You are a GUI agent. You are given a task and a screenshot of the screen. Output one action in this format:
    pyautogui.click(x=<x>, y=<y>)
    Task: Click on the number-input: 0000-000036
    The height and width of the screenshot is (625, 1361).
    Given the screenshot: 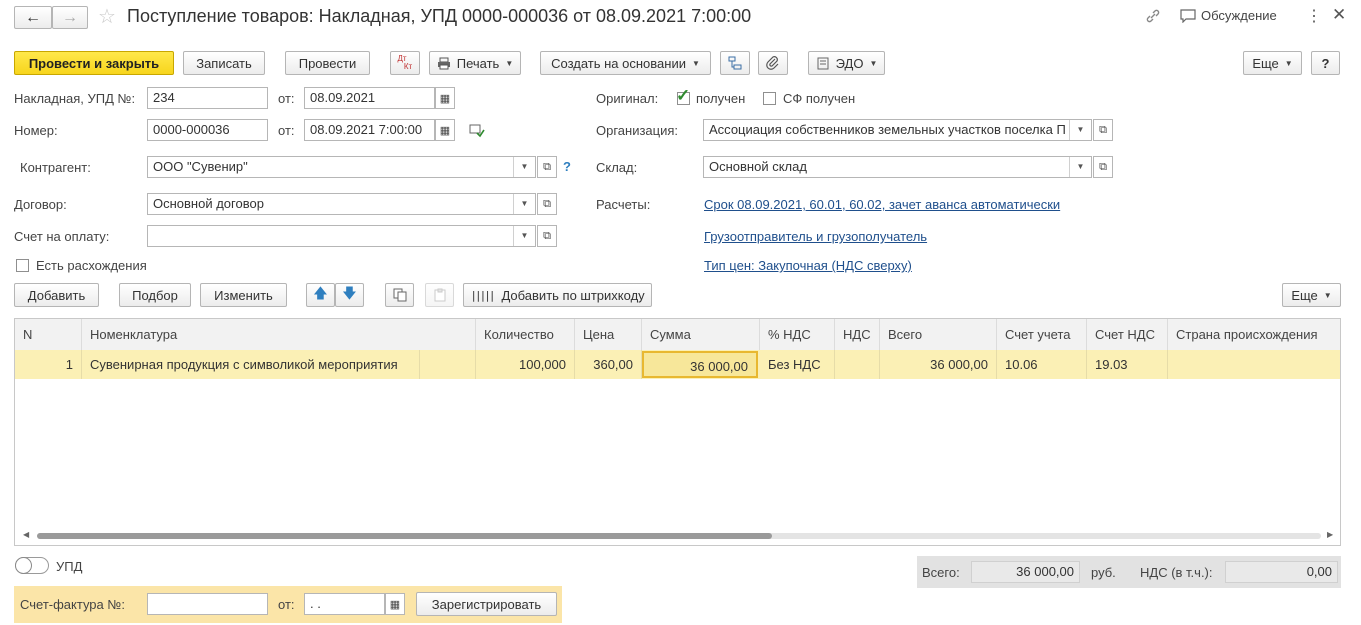 What is the action you would take?
    pyautogui.click(x=207, y=130)
    